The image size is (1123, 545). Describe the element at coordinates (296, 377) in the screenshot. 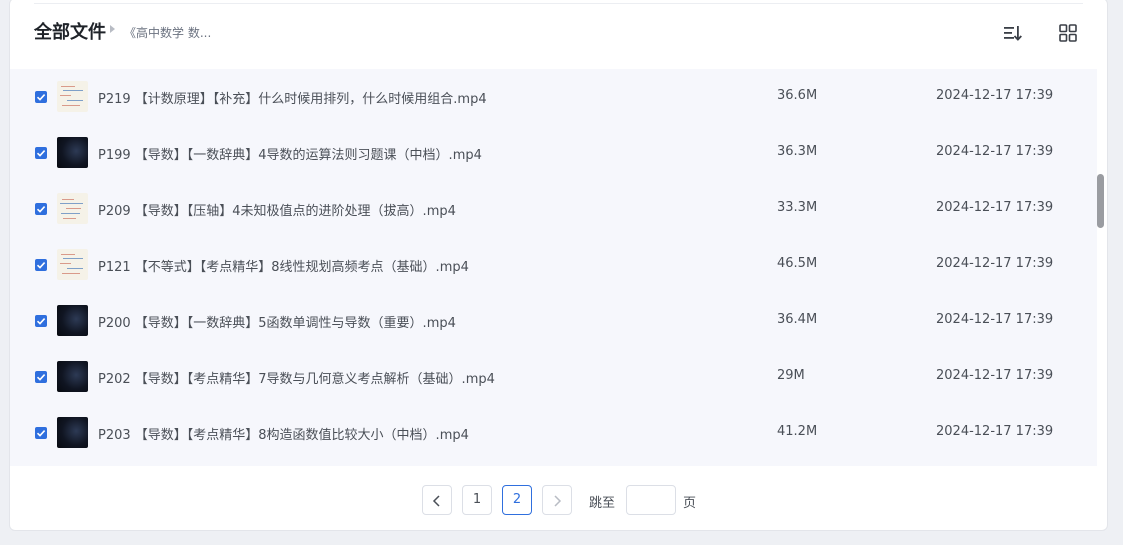

I see `file-name: P202 【导数】【考点精华】7导数与几何意义考点解析（基础）.mp4` at that location.